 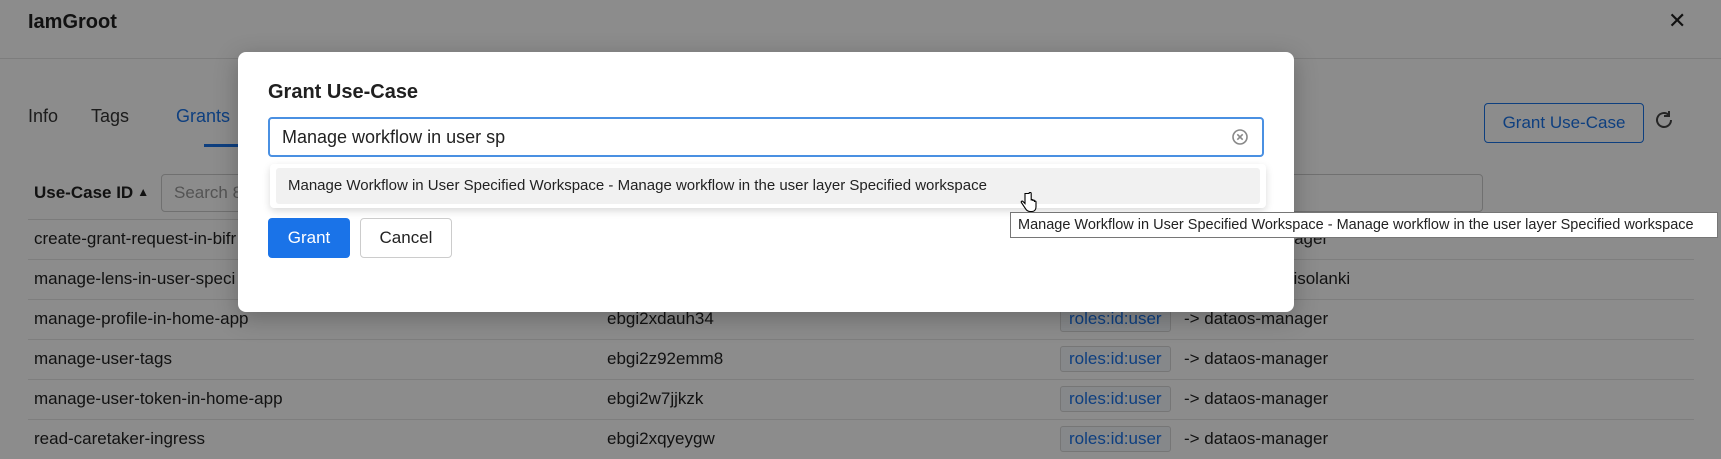 I want to click on dialog-title: Grant Use-Case, so click(x=343, y=92).